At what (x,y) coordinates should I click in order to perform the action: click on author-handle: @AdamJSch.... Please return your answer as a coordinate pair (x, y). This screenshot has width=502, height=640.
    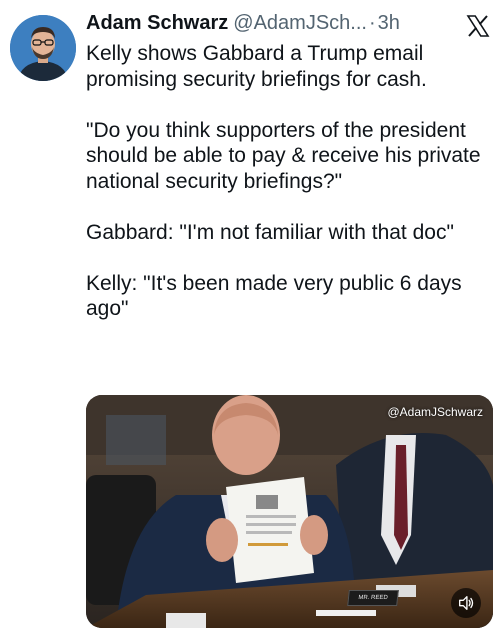
    Looking at the image, I should click on (300, 23).